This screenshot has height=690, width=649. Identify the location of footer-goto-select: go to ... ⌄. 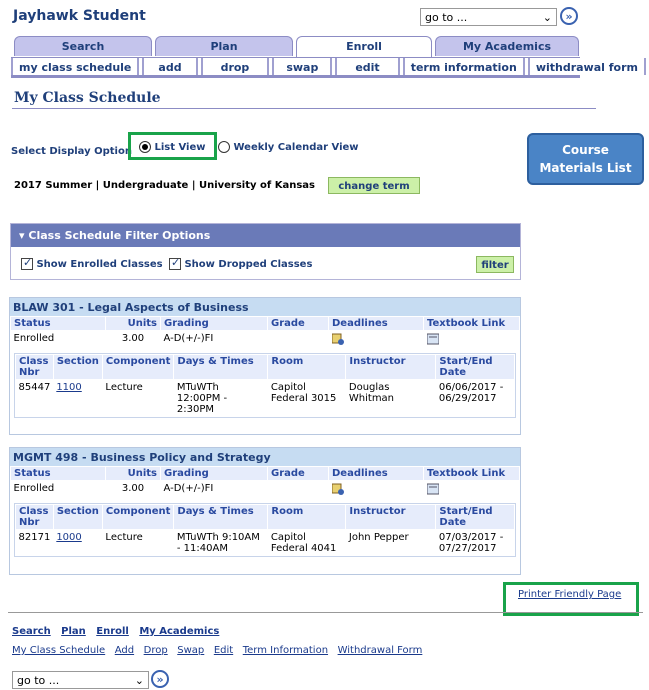
(80, 680).